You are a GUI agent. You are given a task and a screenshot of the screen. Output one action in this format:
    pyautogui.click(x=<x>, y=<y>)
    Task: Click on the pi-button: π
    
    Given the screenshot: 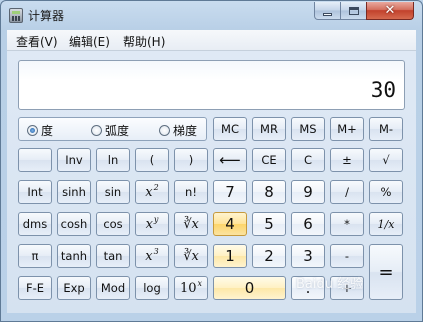 What is the action you would take?
    pyautogui.click(x=35, y=256)
    